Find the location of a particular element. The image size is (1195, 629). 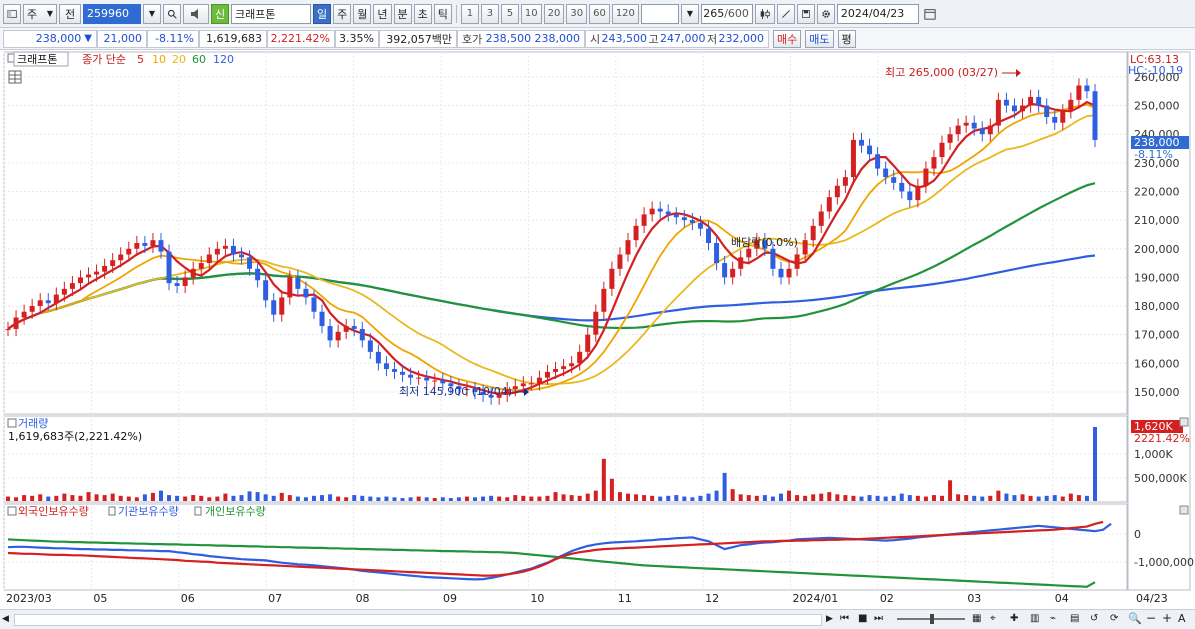

layout-grid-icon: ▤ is located at coordinates (1074, 618).